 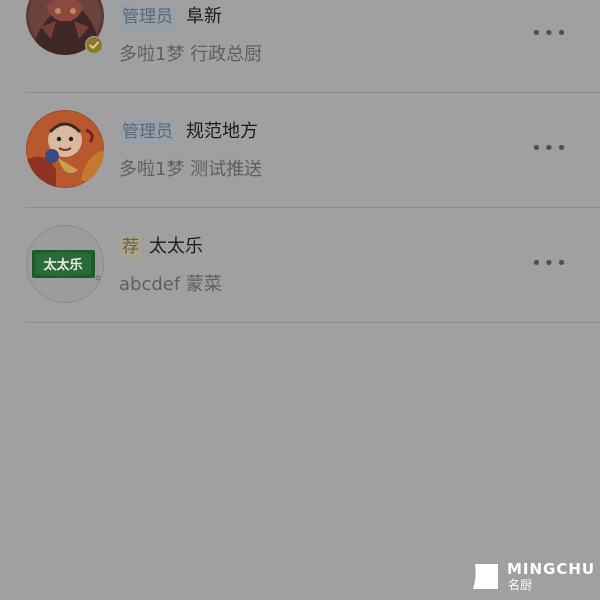 I want to click on avatar-image, so click(x=65, y=149).